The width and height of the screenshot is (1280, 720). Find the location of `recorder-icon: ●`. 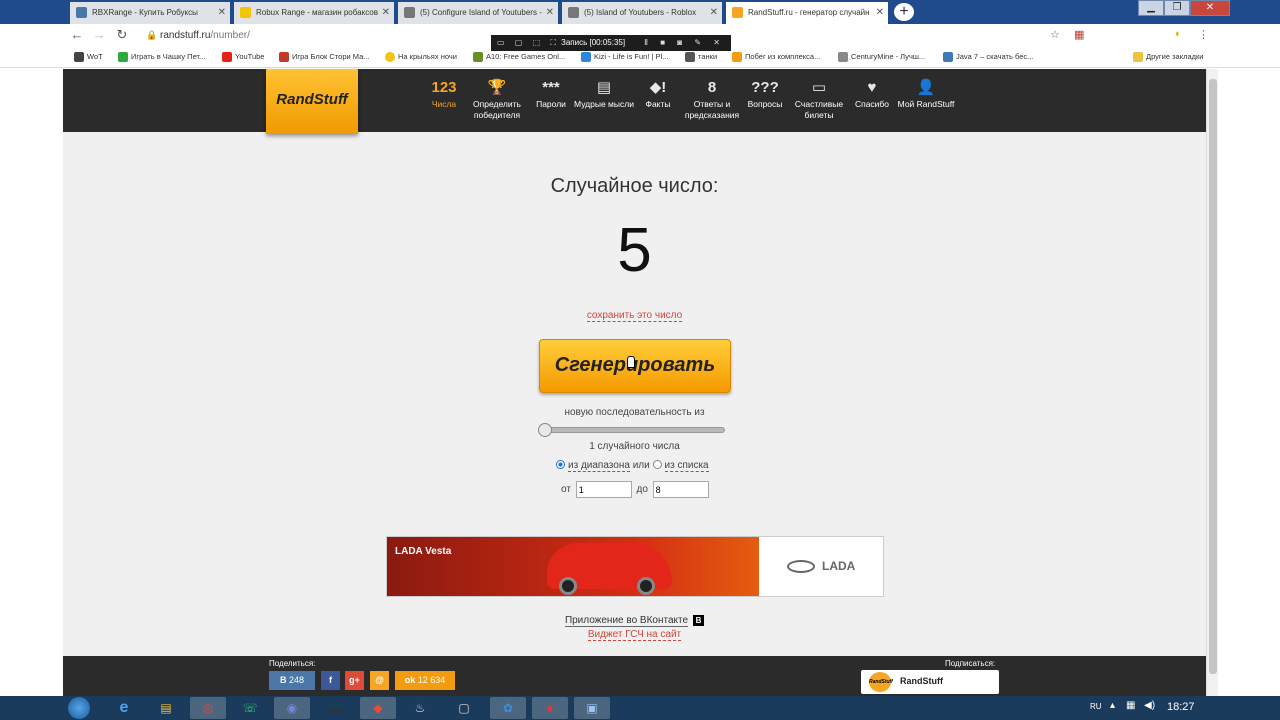

recorder-icon: ● is located at coordinates (550, 708).